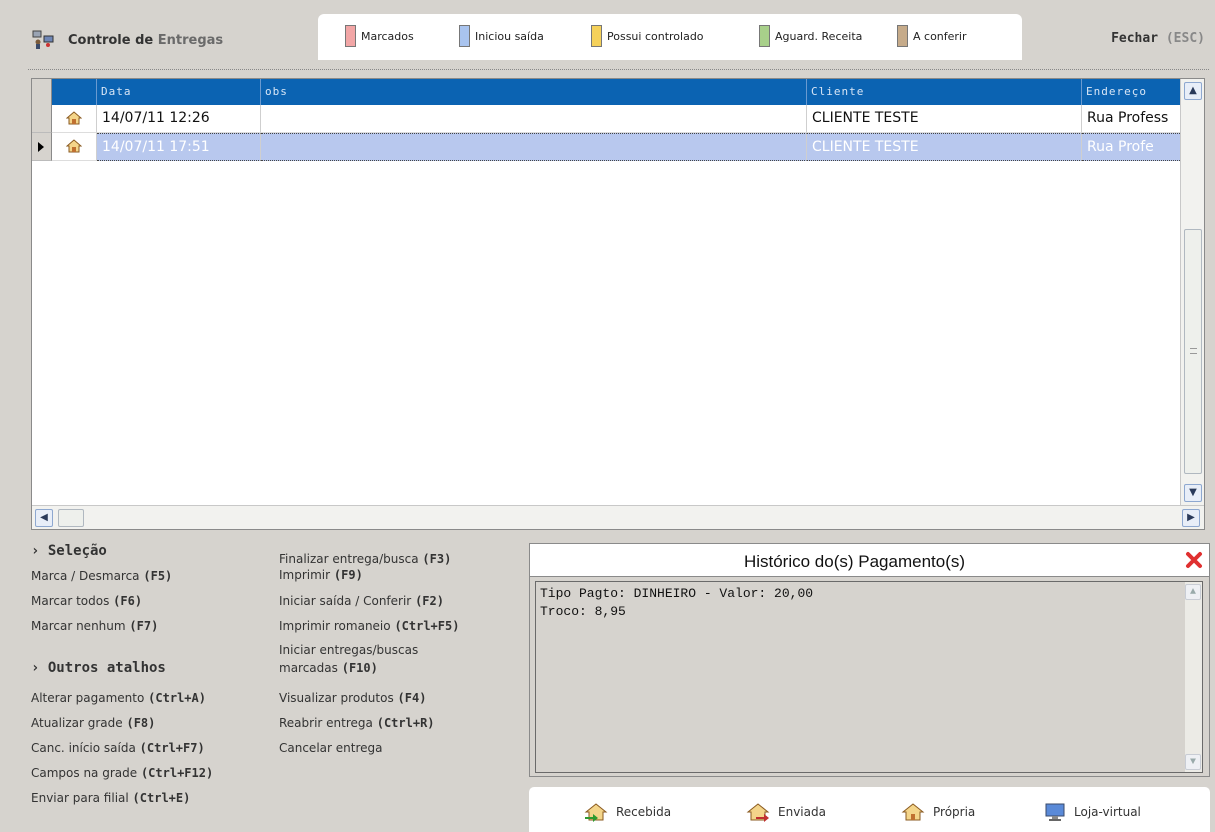  What do you see at coordinates (509, 36) in the screenshot?
I see `legend-label: Iniciou saída` at bounding box center [509, 36].